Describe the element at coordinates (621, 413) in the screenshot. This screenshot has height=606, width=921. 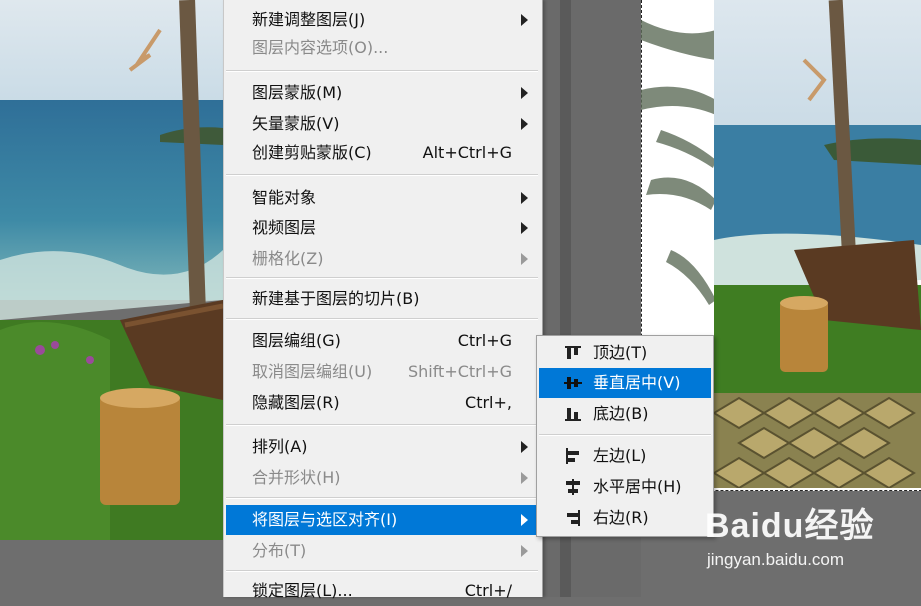
I see `submenu-item-label: 底边(B)` at that location.